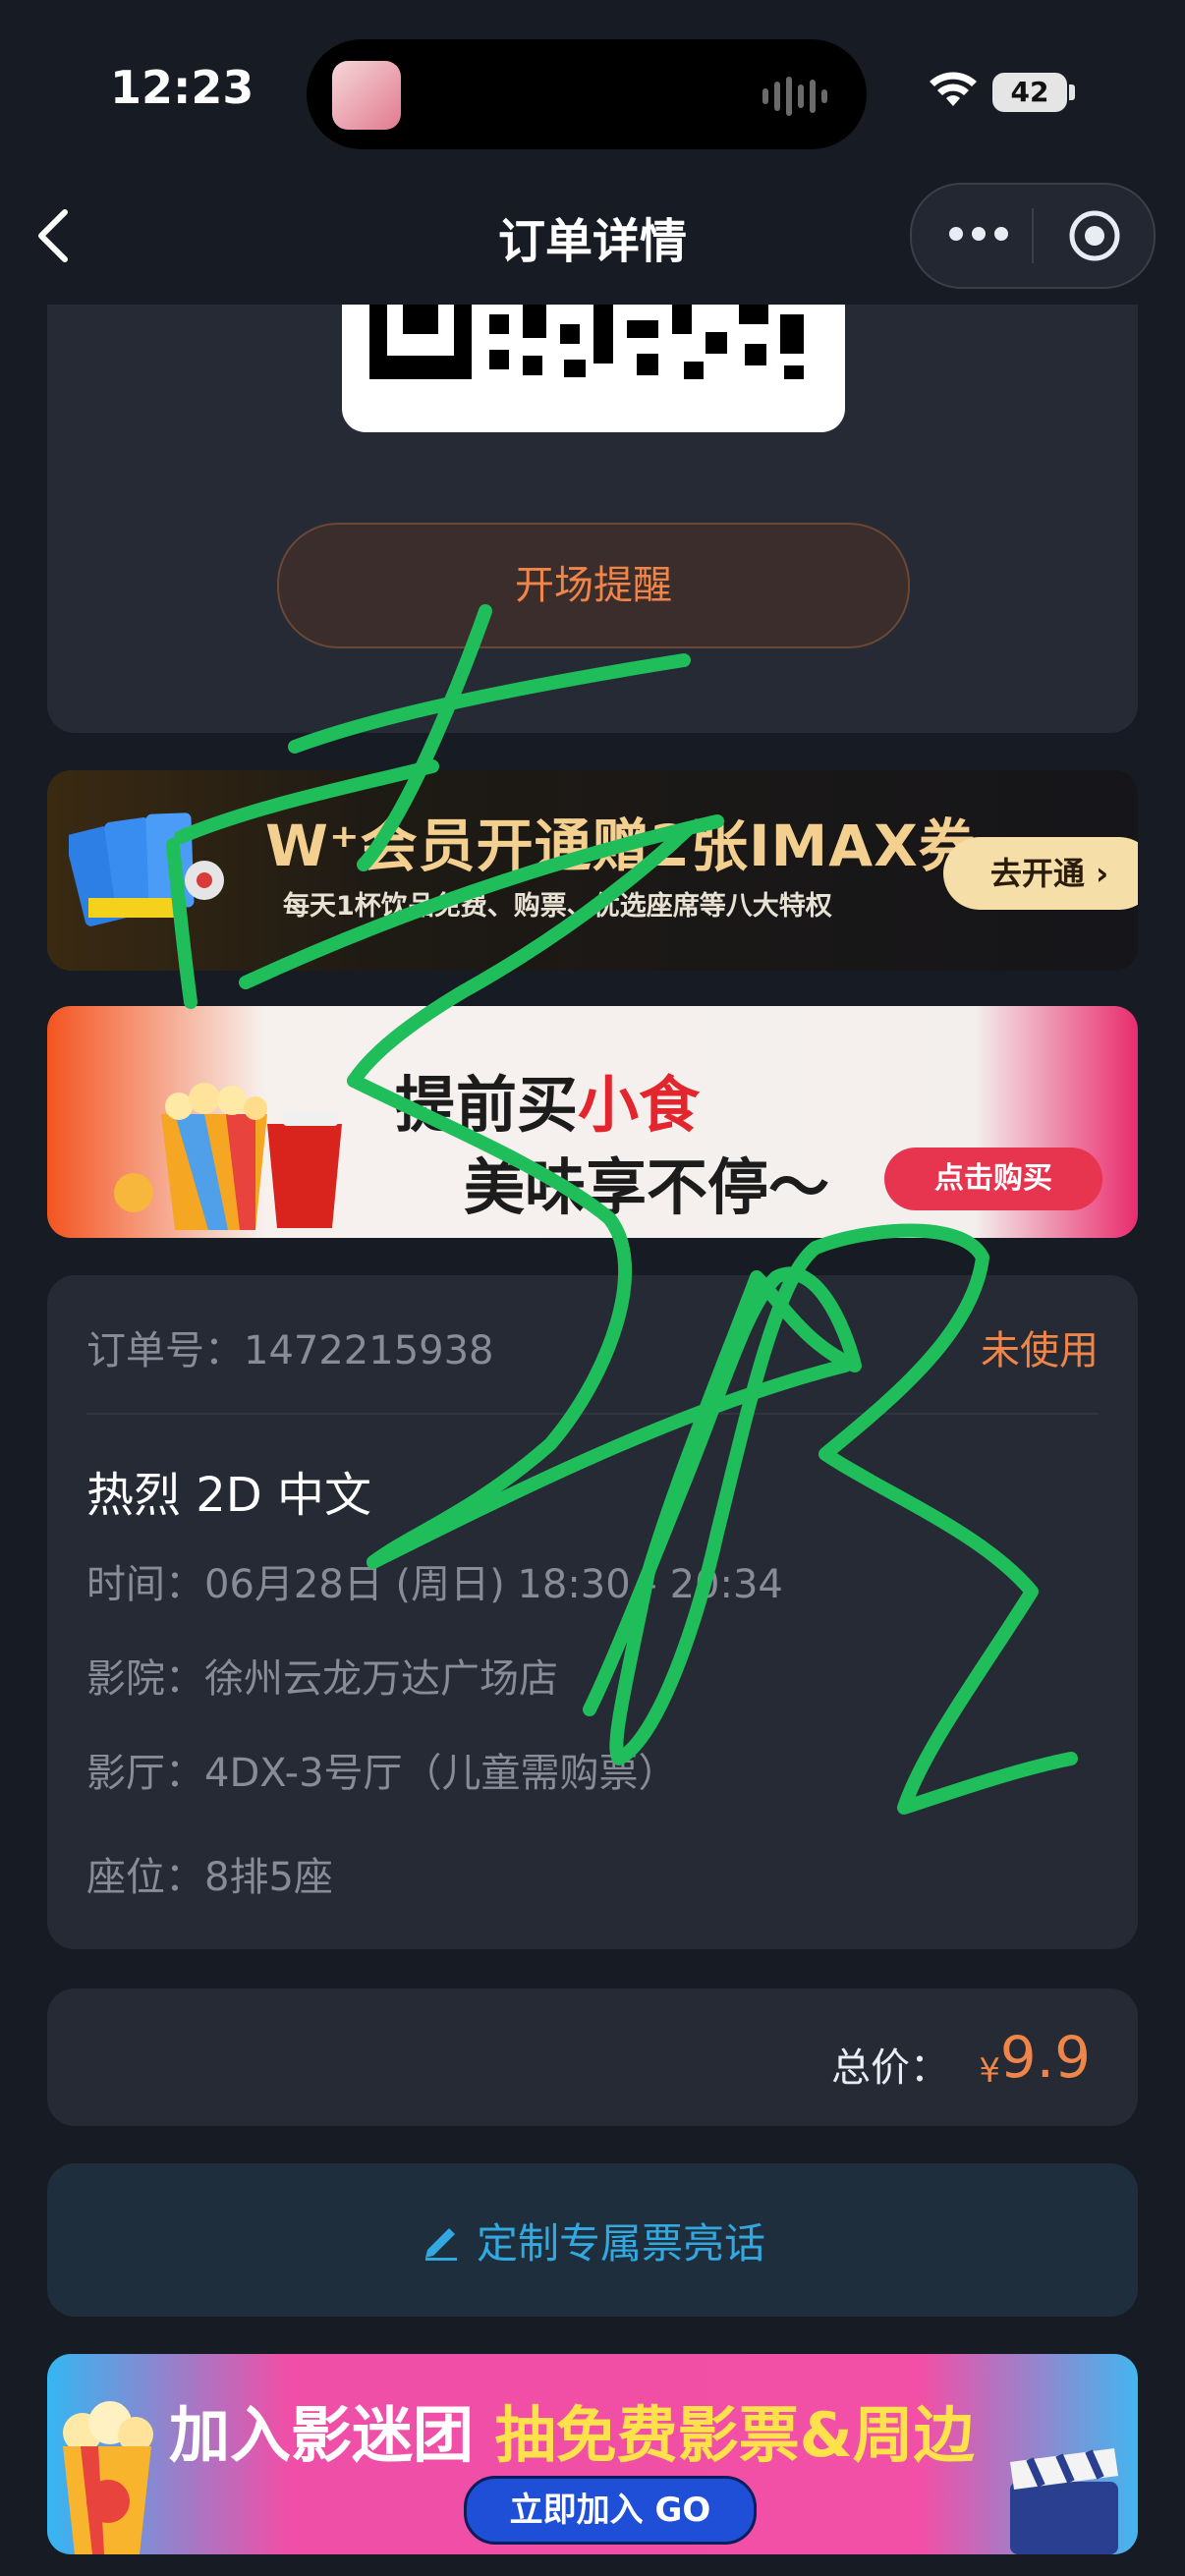  I want to click on total-price-value: 9.9, so click(1045, 2057).